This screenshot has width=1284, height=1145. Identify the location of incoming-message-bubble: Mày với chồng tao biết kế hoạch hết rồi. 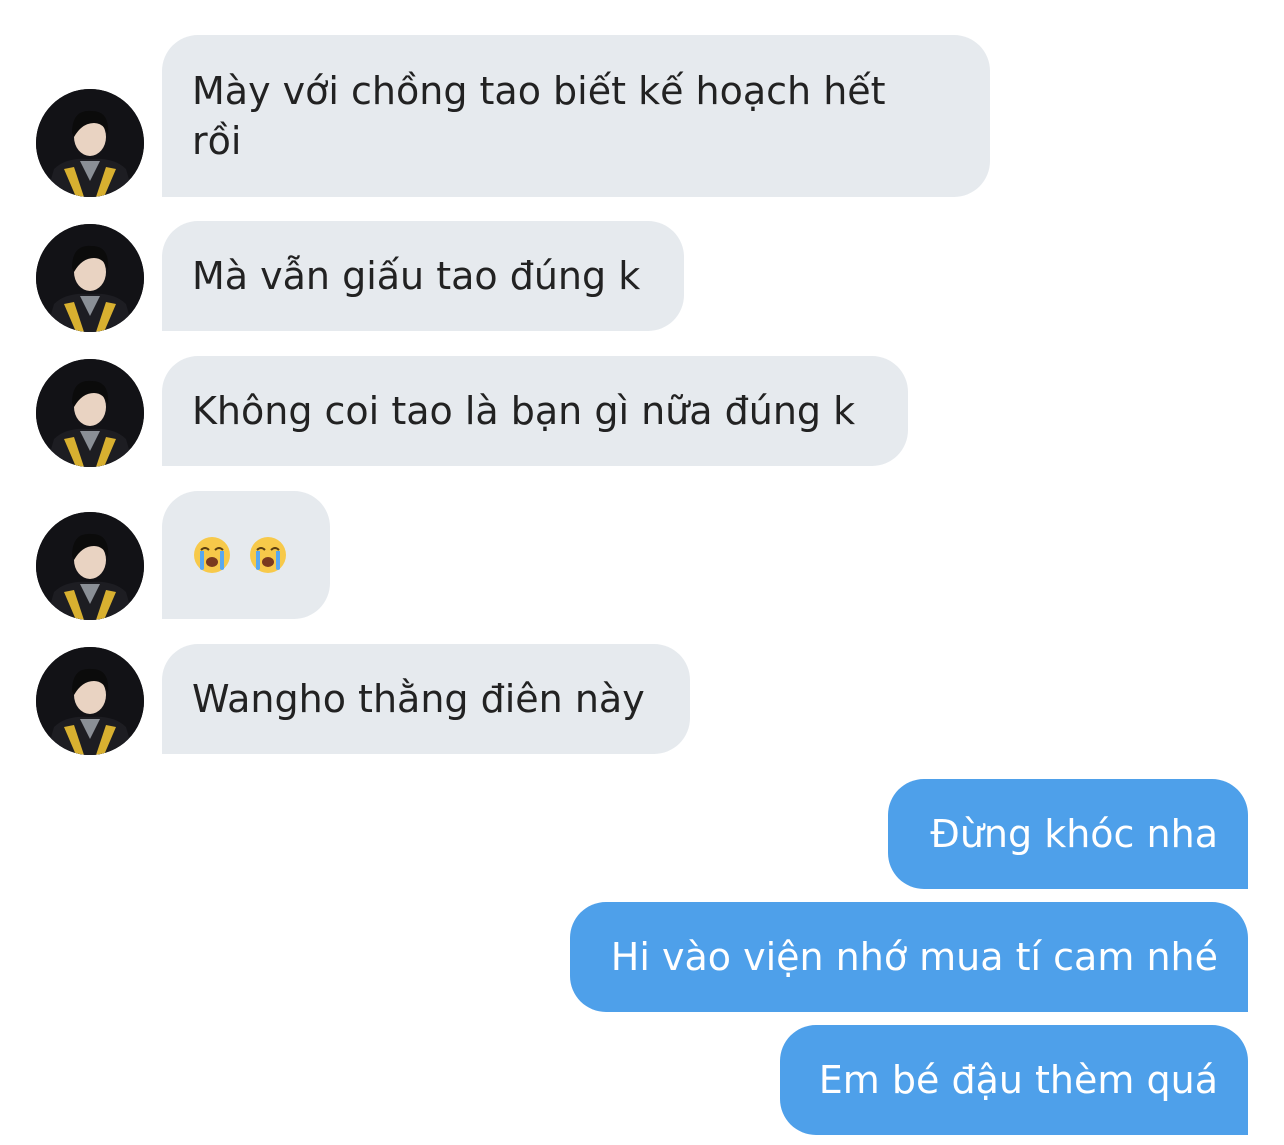
(576, 116).